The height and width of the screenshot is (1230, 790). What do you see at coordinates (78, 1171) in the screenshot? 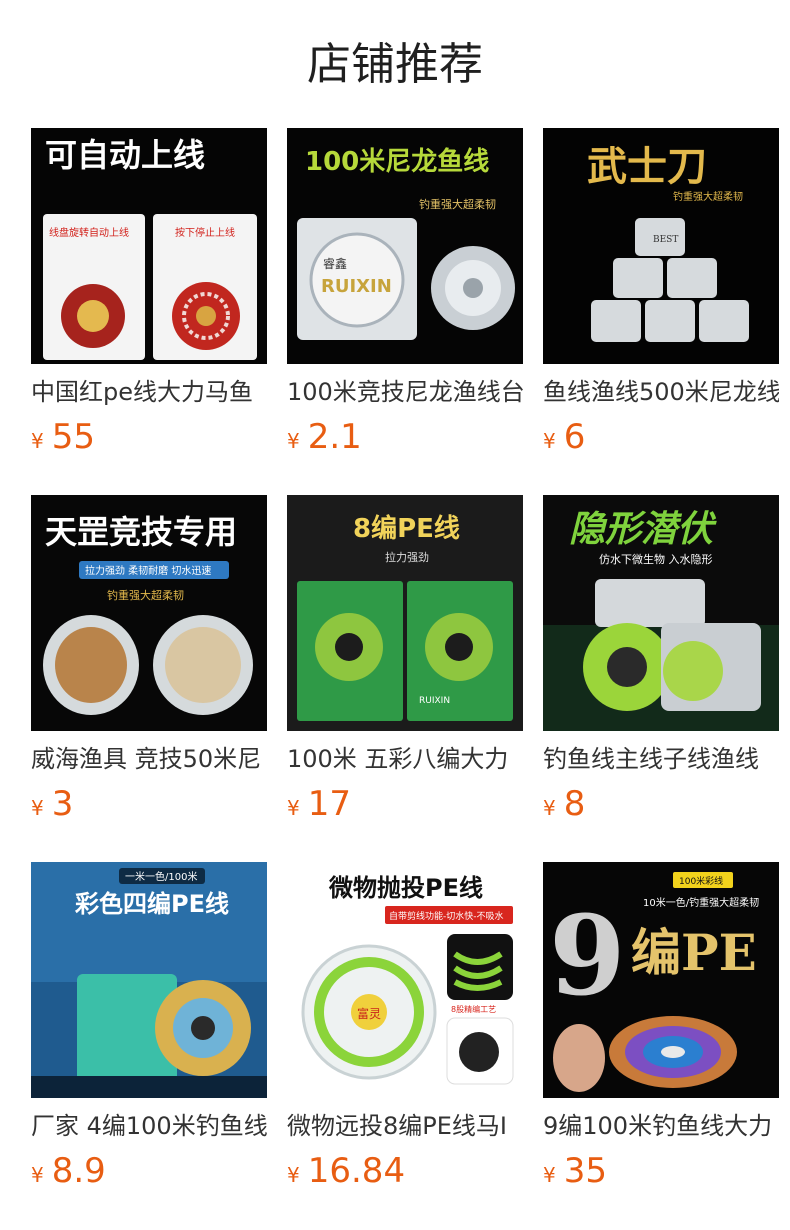
I see `price-value: 8.9` at bounding box center [78, 1171].